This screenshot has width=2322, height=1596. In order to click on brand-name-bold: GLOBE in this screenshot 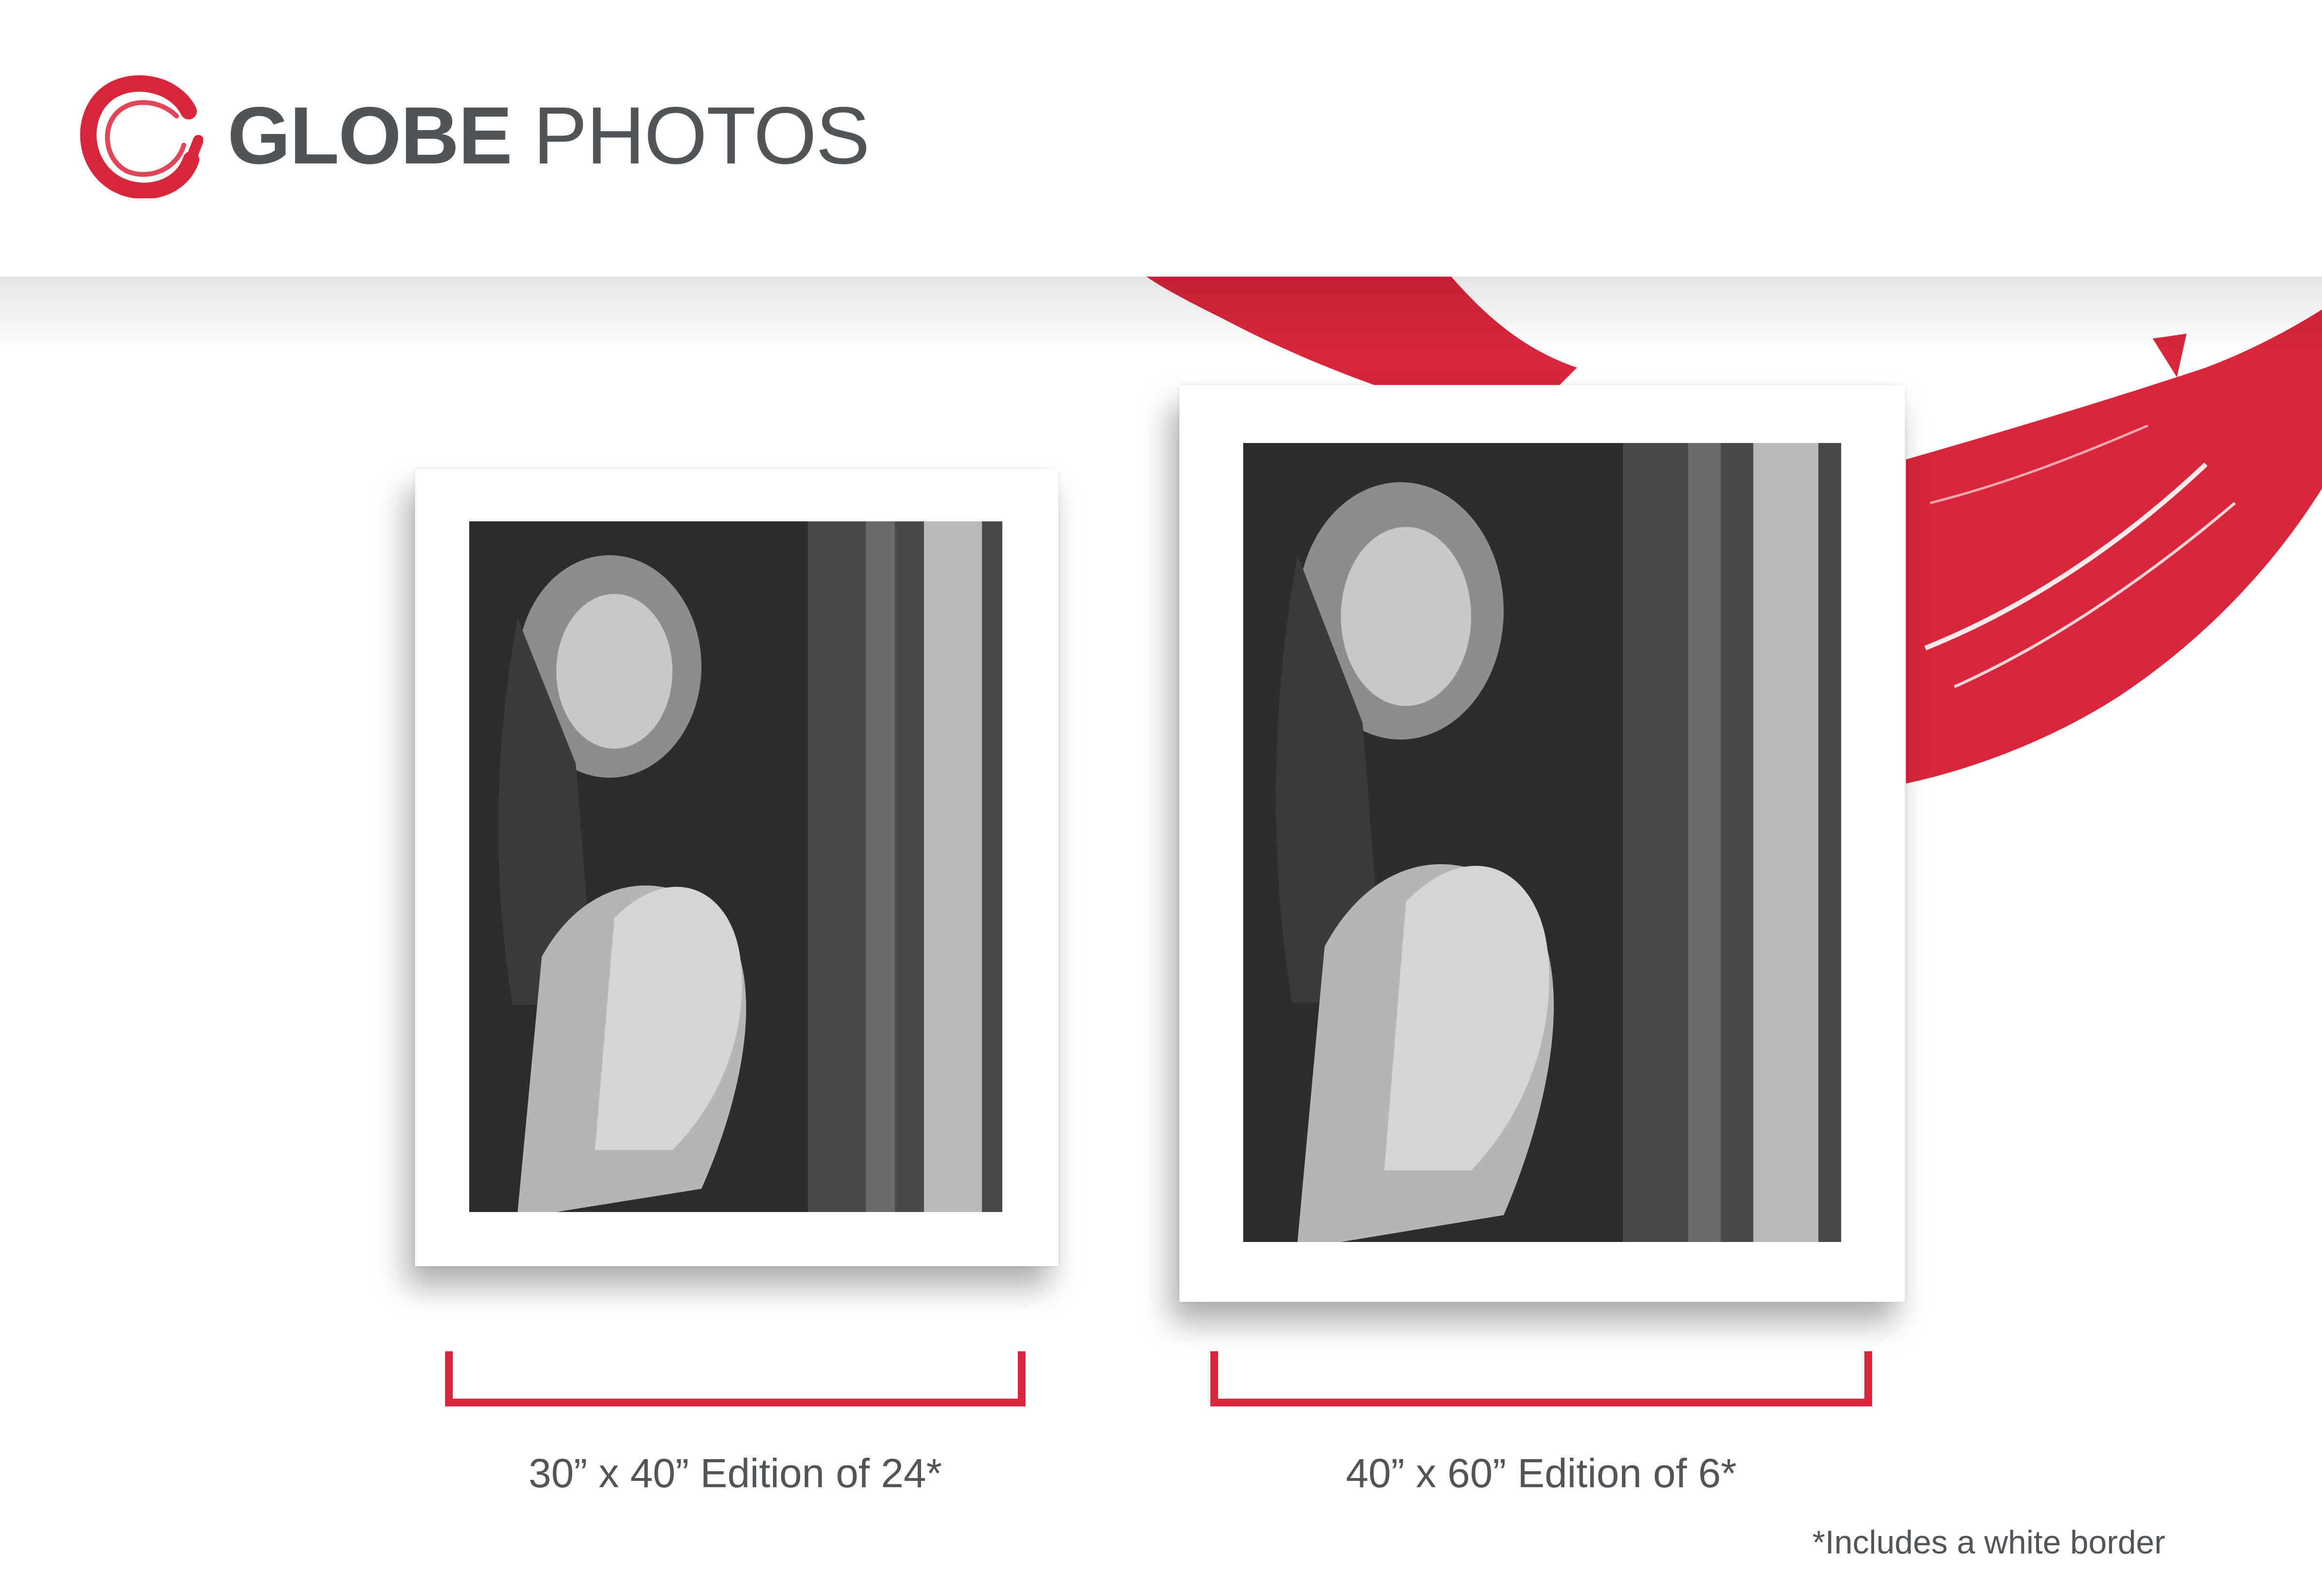, I will do `click(369, 135)`.